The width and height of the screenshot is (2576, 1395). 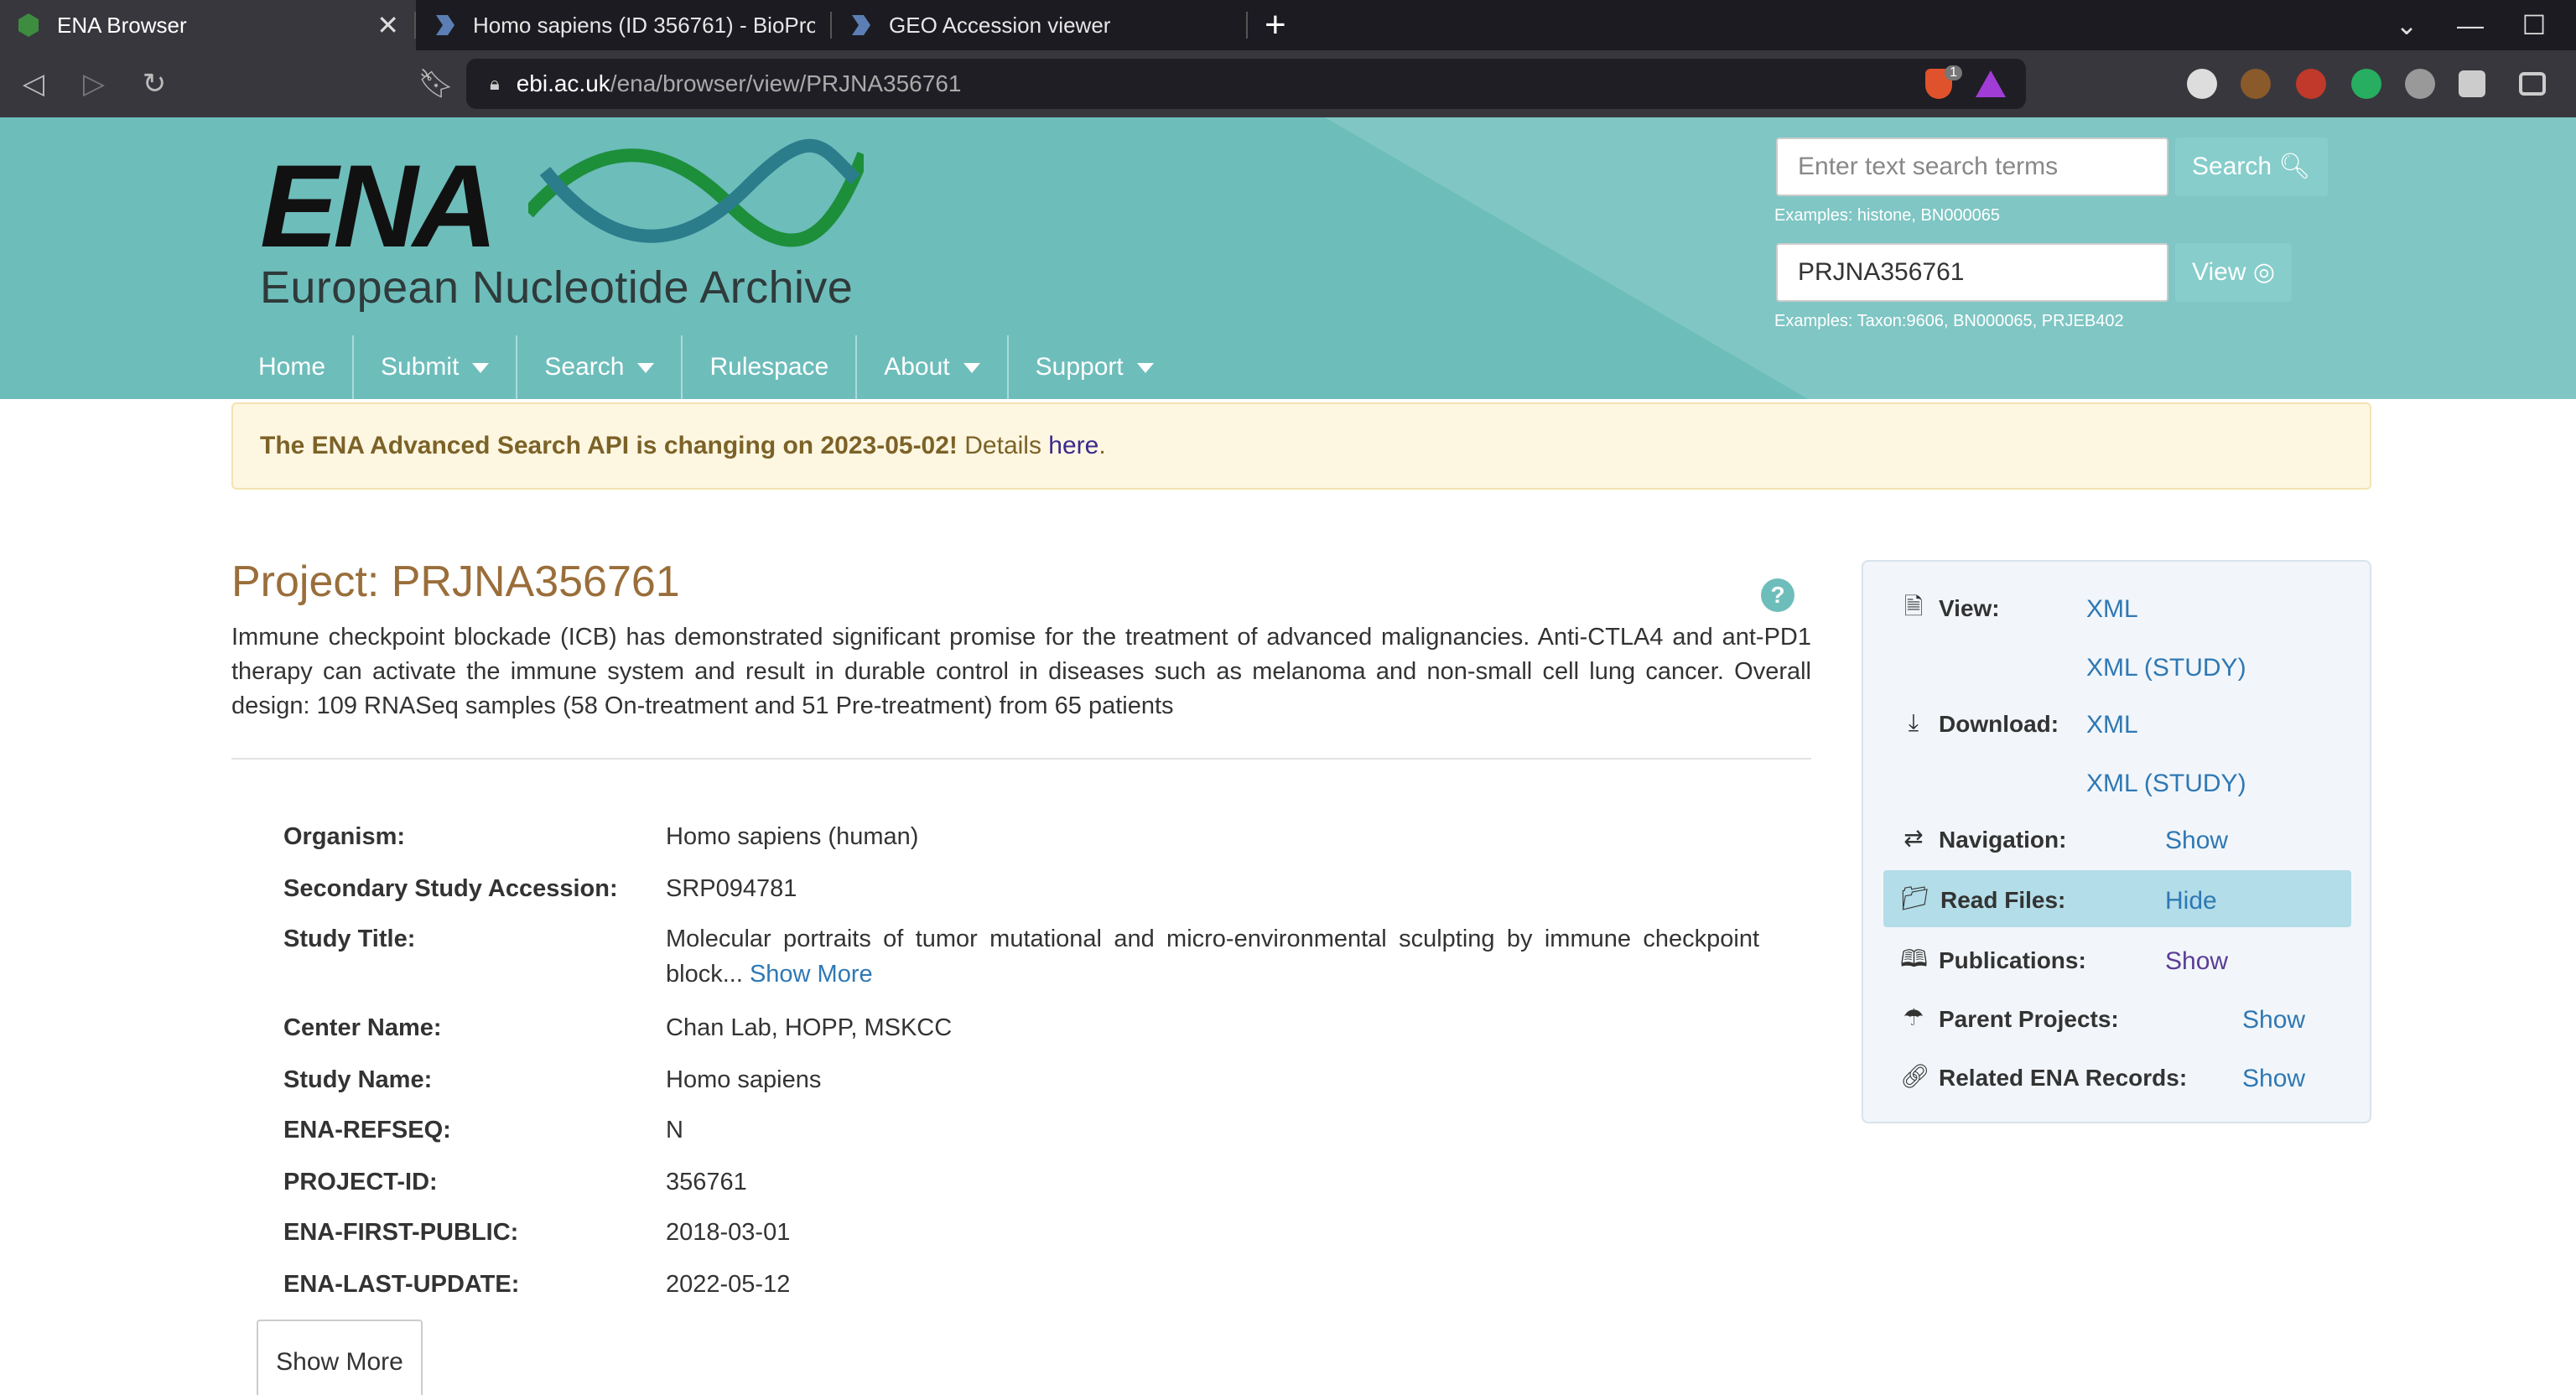 I want to click on study-title-show-more-link: Show More, so click(x=811, y=975).